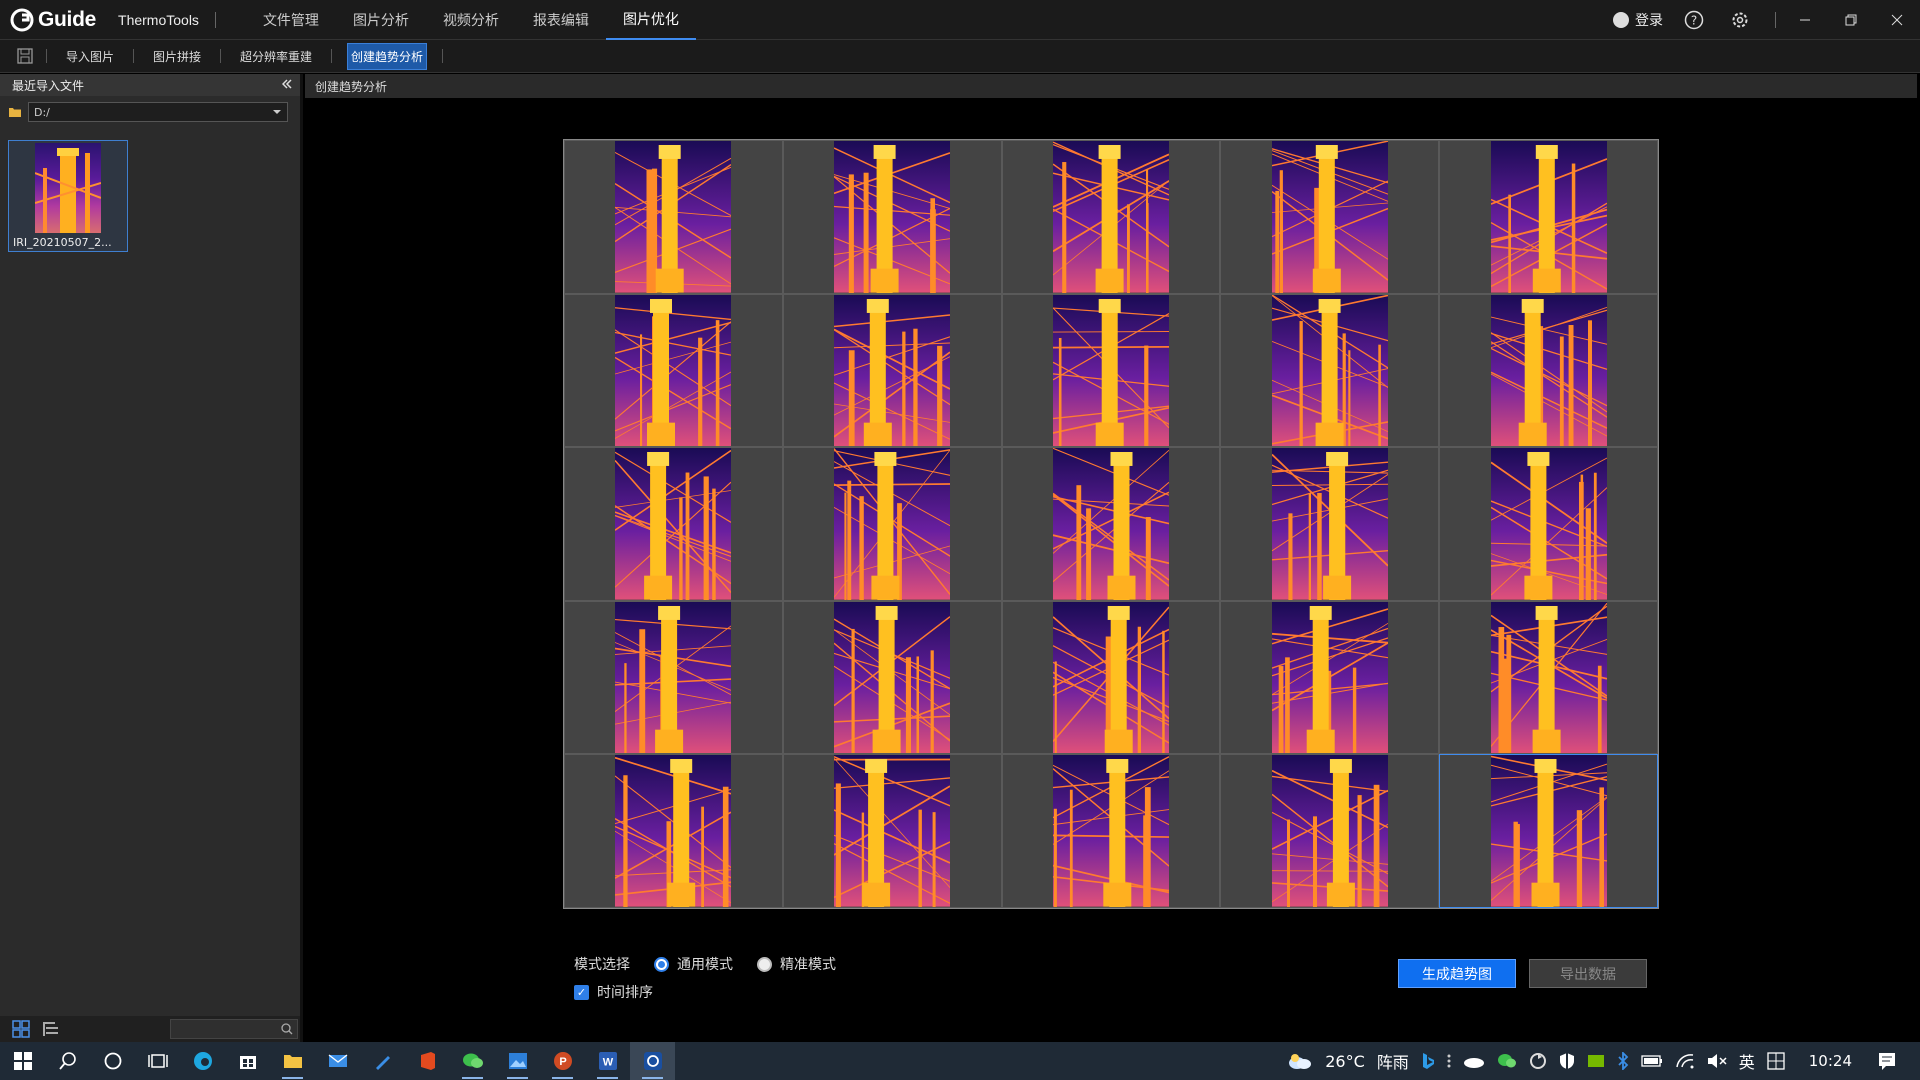 This screenshot has width=1920, height=1080. Describe the element at coordinates (1507, 1061) in the screenshot. I see `wechat-tray-icon` at that location.